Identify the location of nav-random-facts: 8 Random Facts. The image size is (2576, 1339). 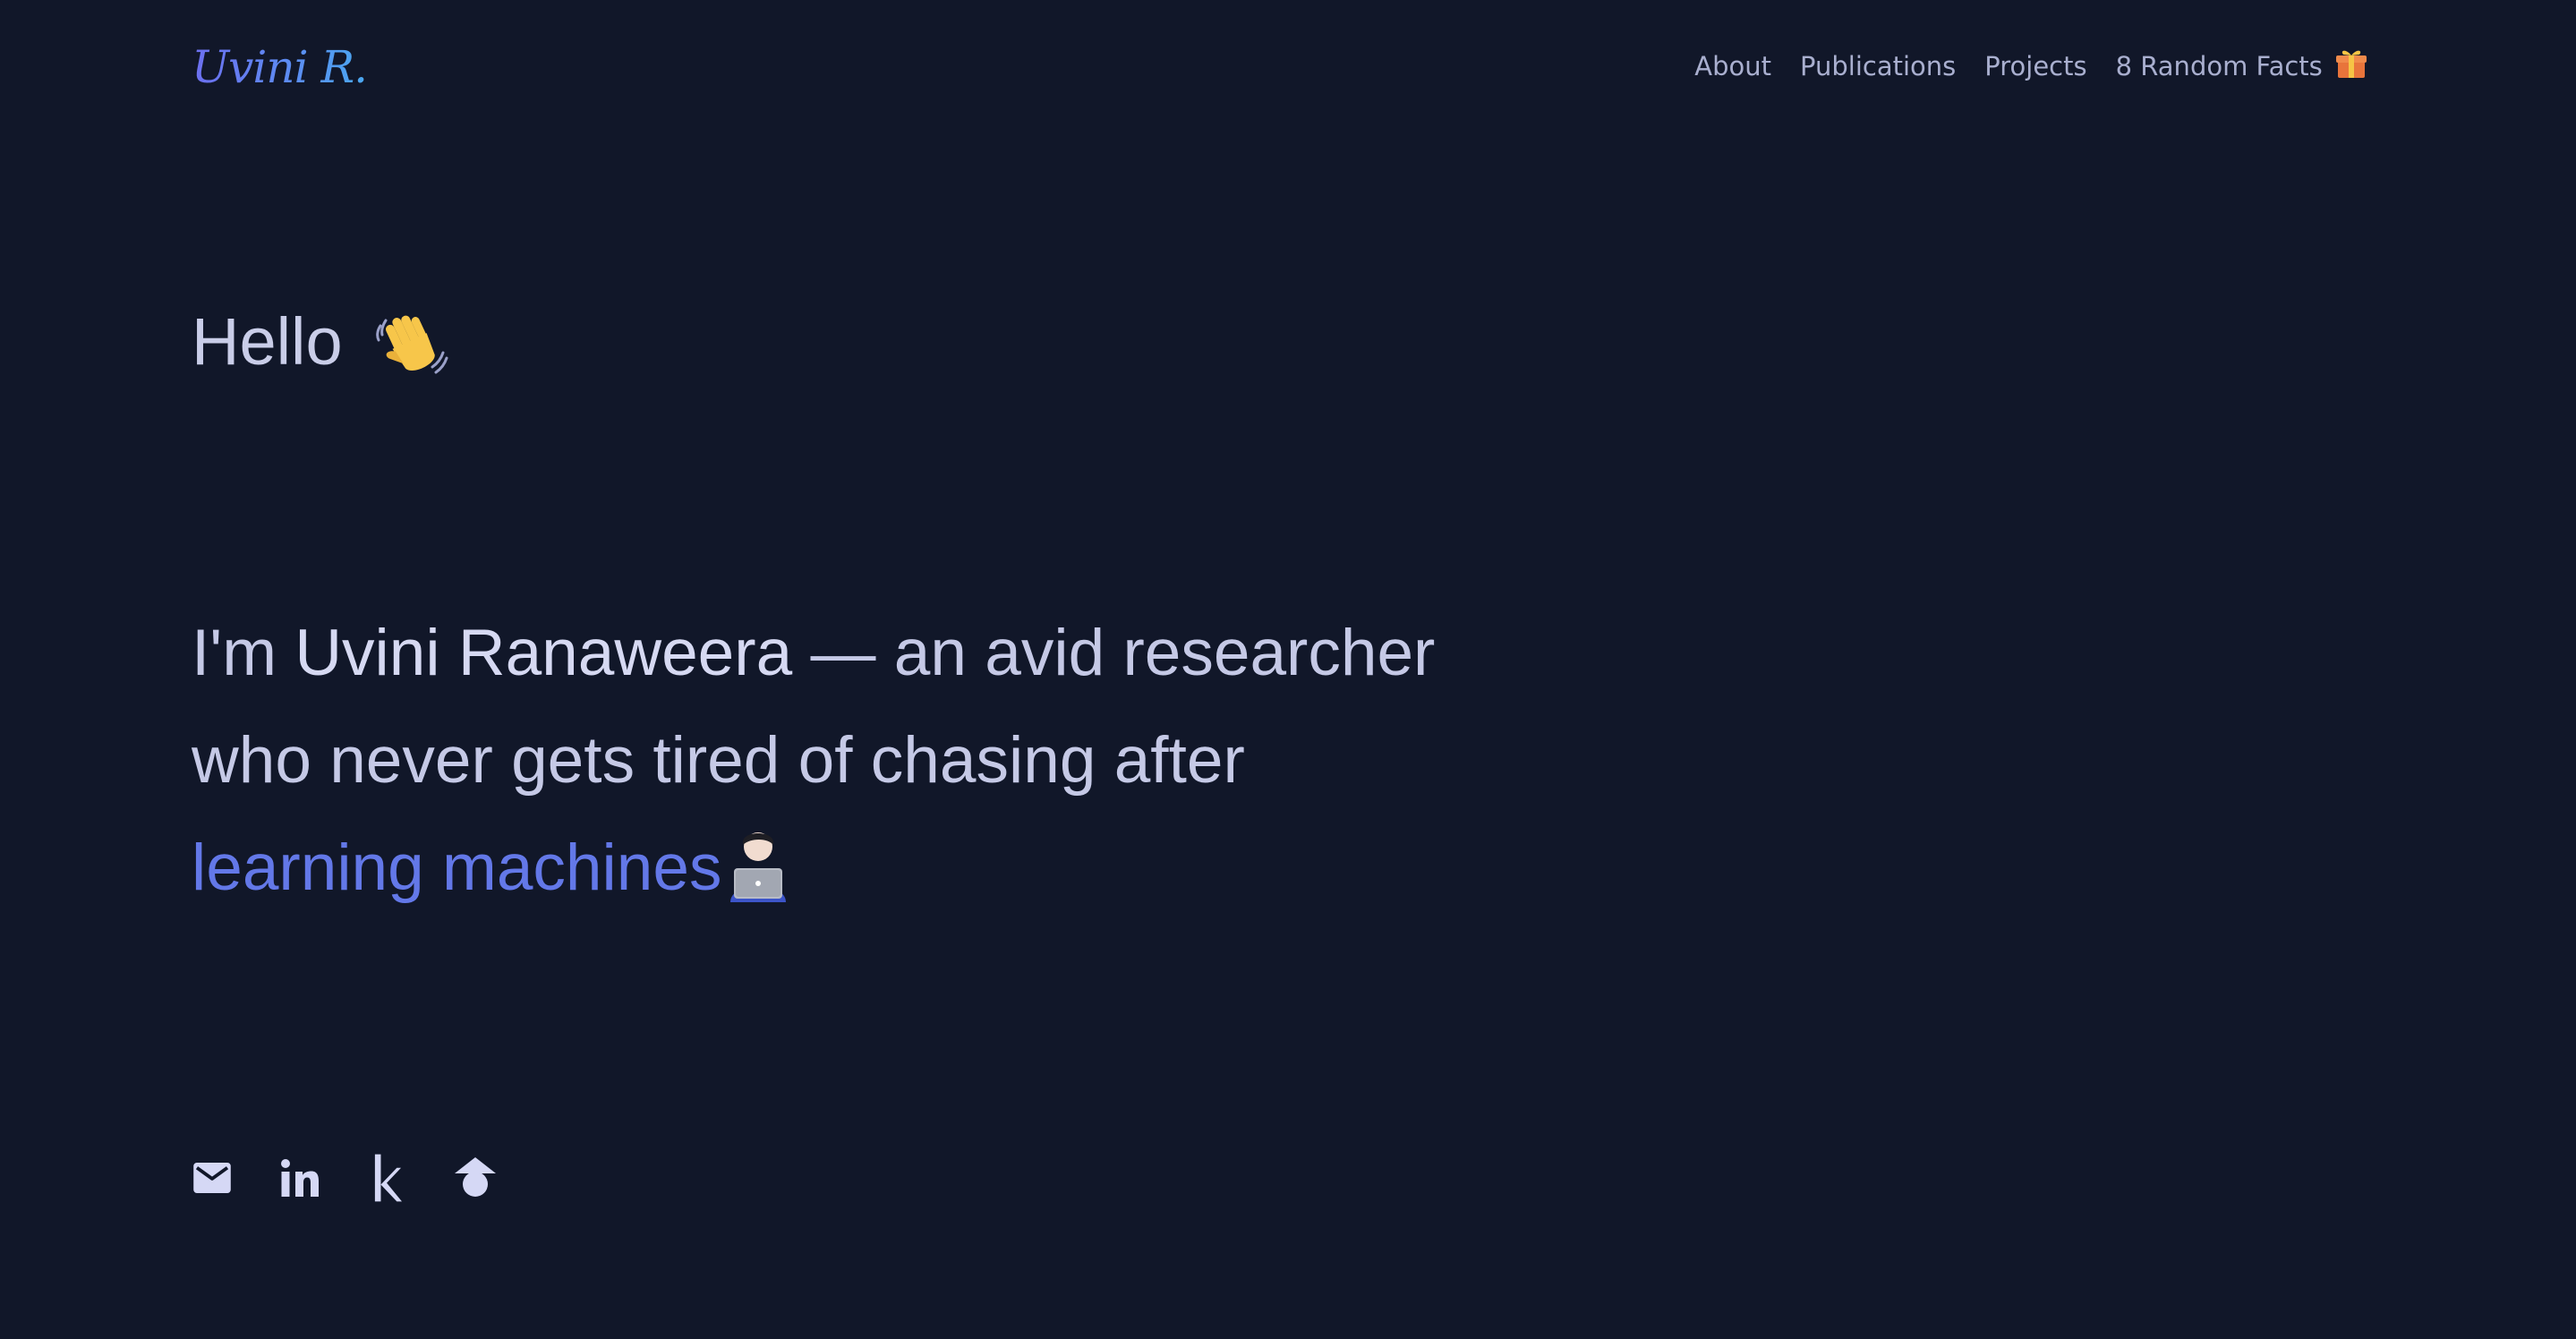
(2242, 66).